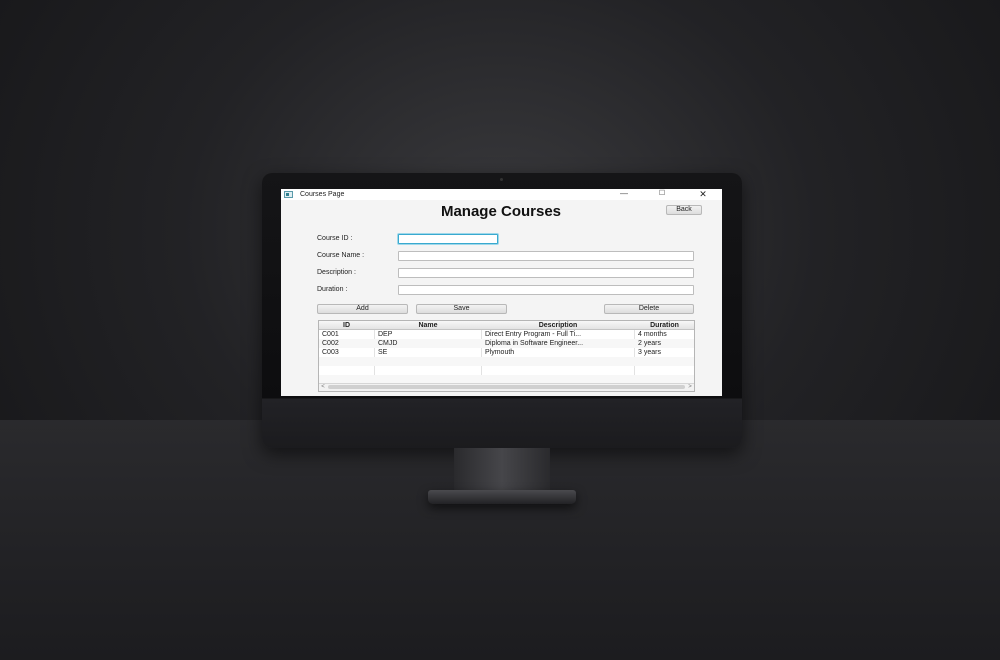  I want to click on cell-name: SE, so click(383, 352).